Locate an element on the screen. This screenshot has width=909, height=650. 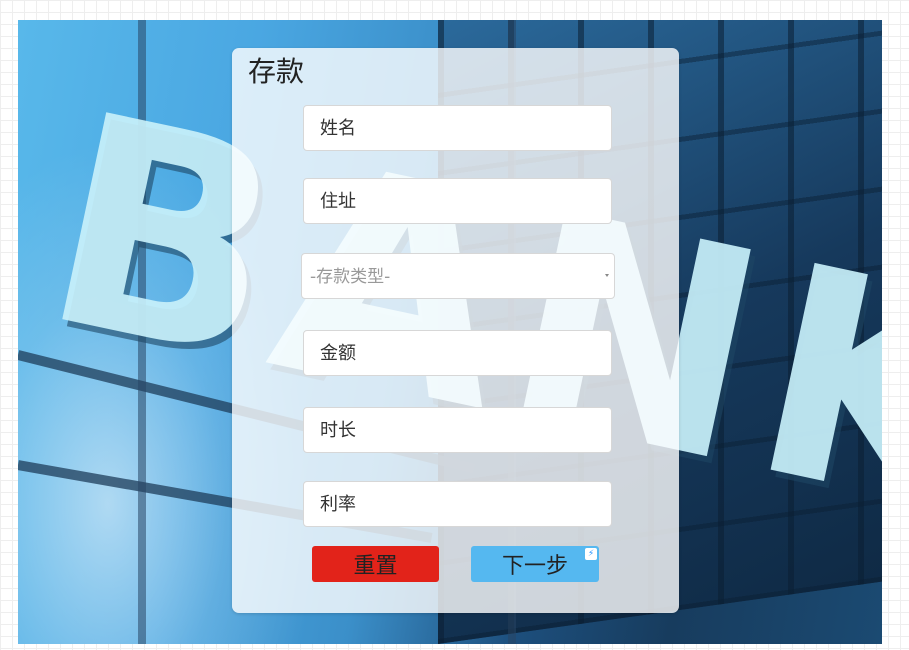
deposit-type-select: -存款类型- is located at coordinates (458, 276).